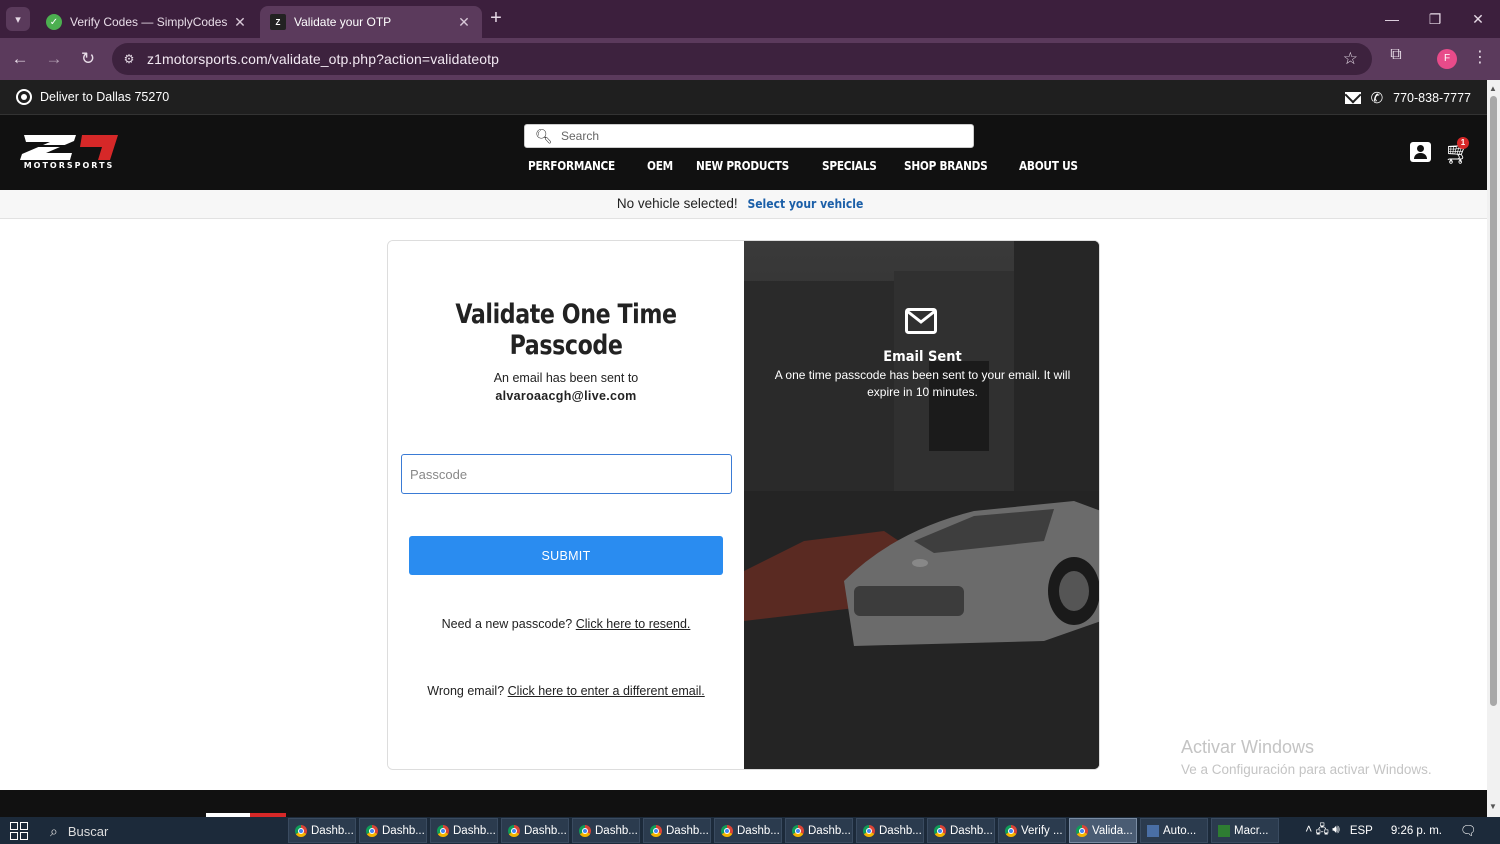 Image resolution: width=1500 pixels, height=844 pixels. What do you see at coordinates (165, 831) in the screenshot?
I see `taskbar-search: ⌕ Buscar` at bounding box center [165, 831].